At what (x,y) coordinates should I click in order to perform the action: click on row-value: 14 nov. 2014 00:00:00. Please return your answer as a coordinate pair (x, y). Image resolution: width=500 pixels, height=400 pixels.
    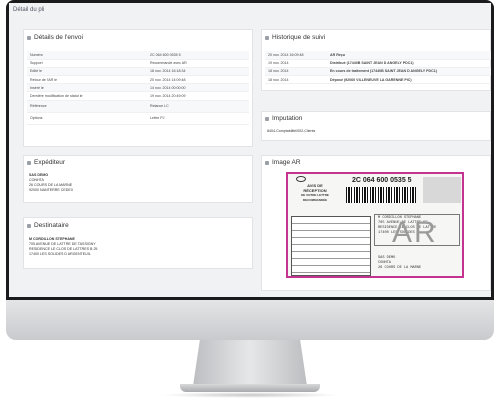
    Looking at the image, I should click on (198, 88).